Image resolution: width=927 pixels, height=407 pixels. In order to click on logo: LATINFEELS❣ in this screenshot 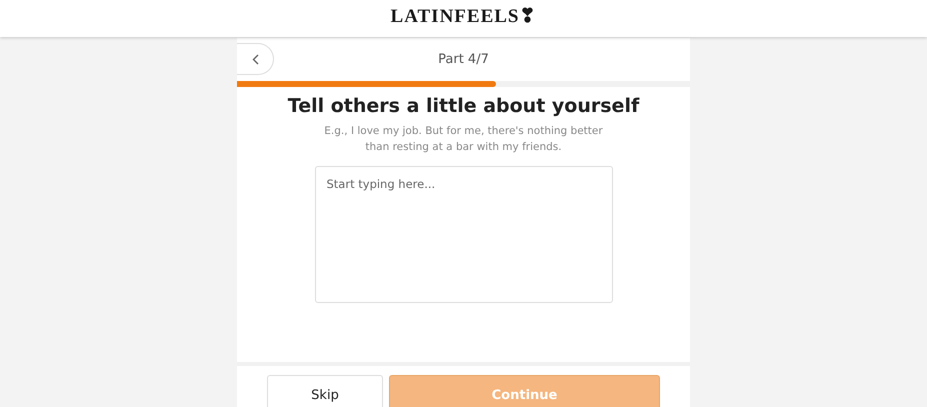, I will do `click(463, 16)`.